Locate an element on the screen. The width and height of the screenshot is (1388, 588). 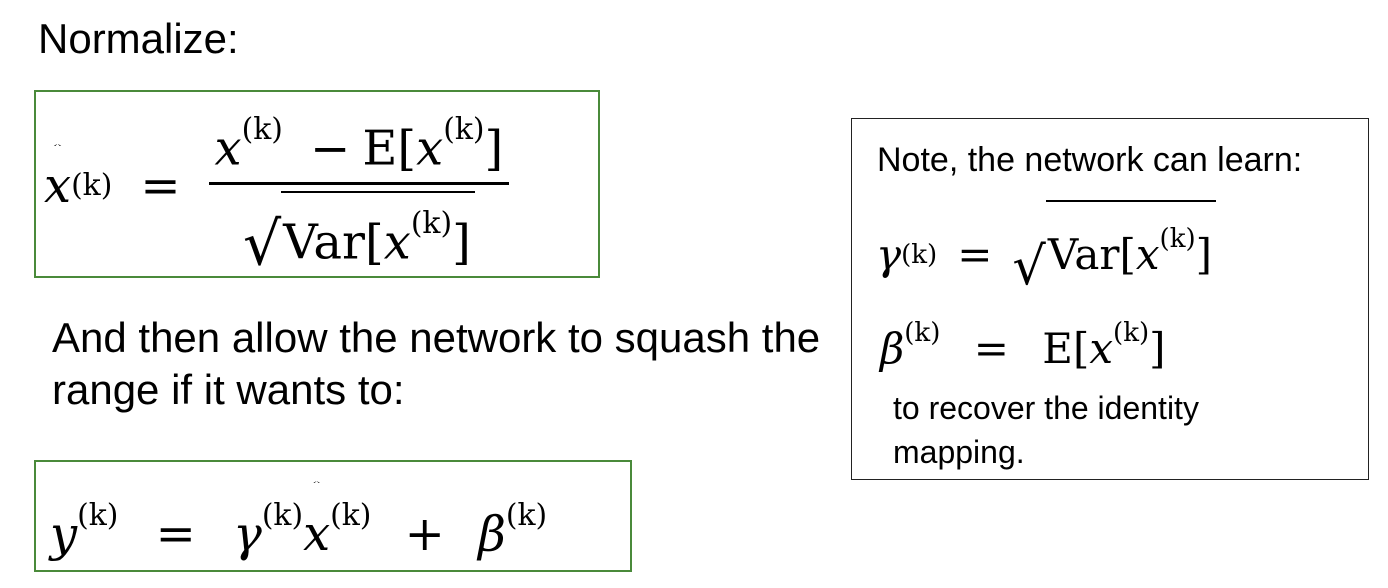
gamma-equation: γ (k) = √ Var[x(k)] is located at coordinates (1046, 246).